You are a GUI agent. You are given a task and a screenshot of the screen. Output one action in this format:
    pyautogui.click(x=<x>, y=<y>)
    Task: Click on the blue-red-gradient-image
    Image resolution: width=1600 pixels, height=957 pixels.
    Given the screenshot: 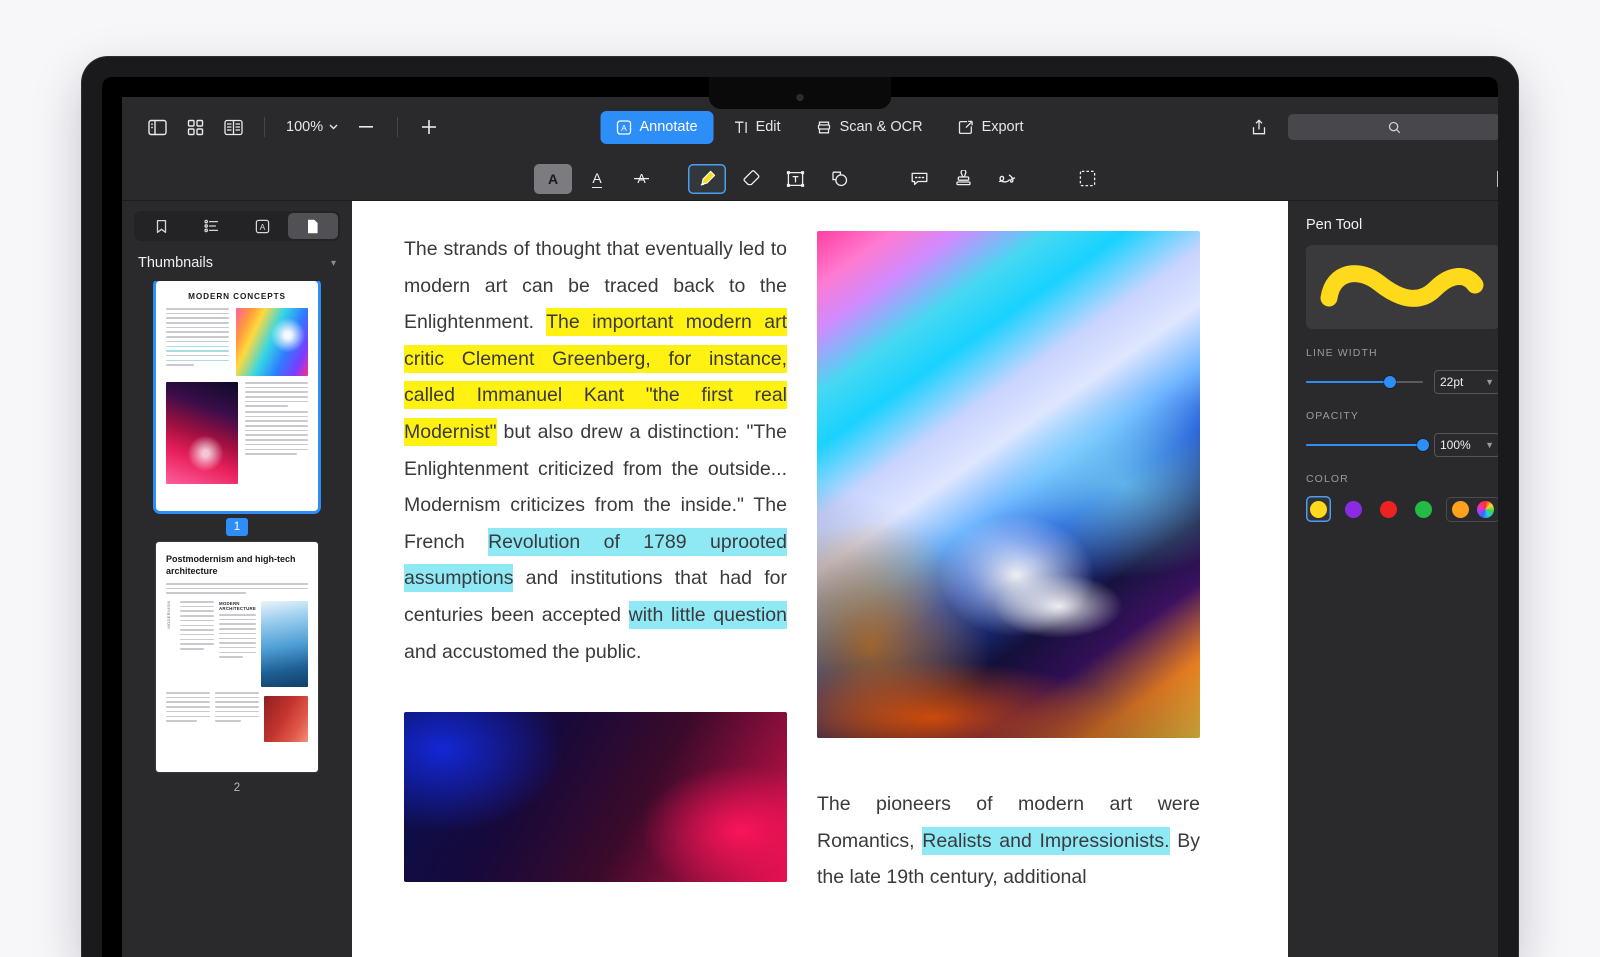 What is the action you would take?
    pyautogui.click(x=595, y=797)
    